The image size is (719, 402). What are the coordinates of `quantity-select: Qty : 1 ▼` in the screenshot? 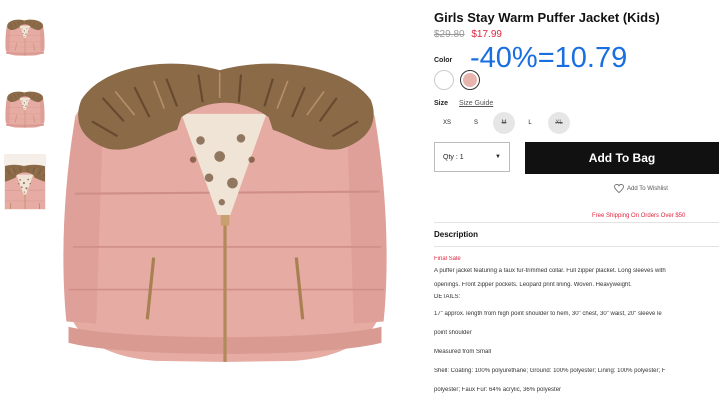 It's located at (472, 157).